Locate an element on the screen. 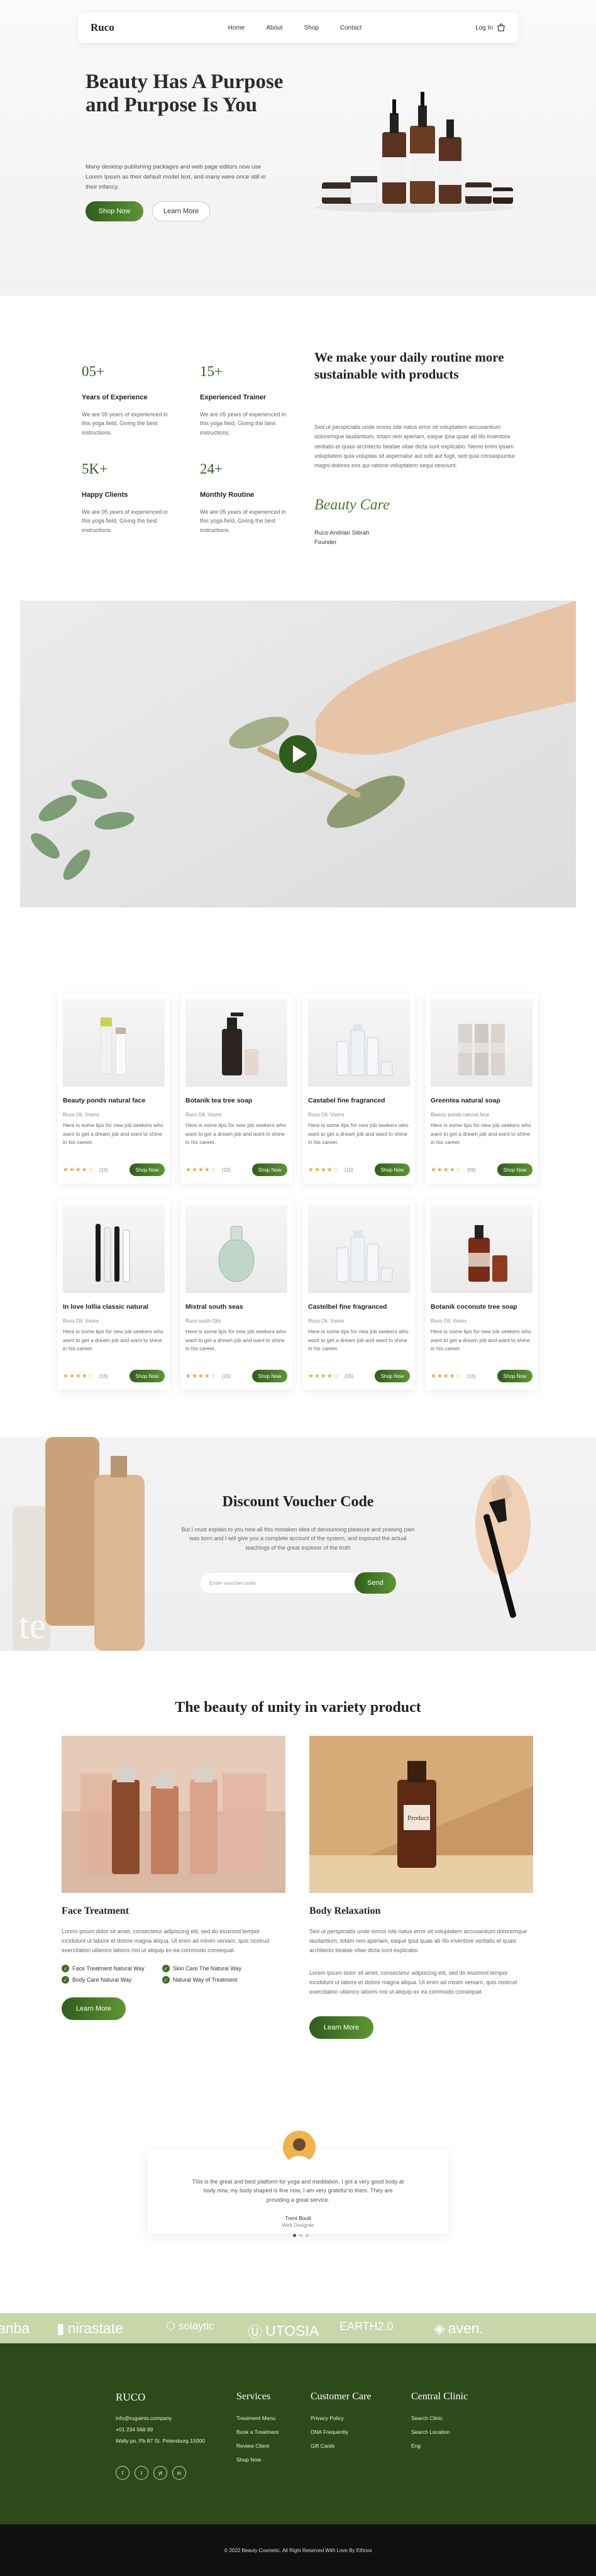  footer-link: Review Client is located at coordinates (252, 2446).